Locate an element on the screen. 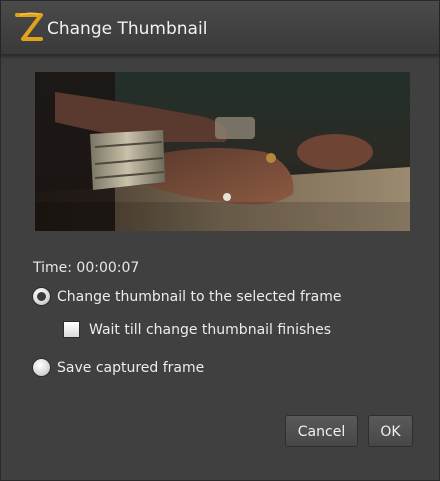 The width and height of the screenshot is (440, 481). ok-button: OK is located at coordinates (390, 431).